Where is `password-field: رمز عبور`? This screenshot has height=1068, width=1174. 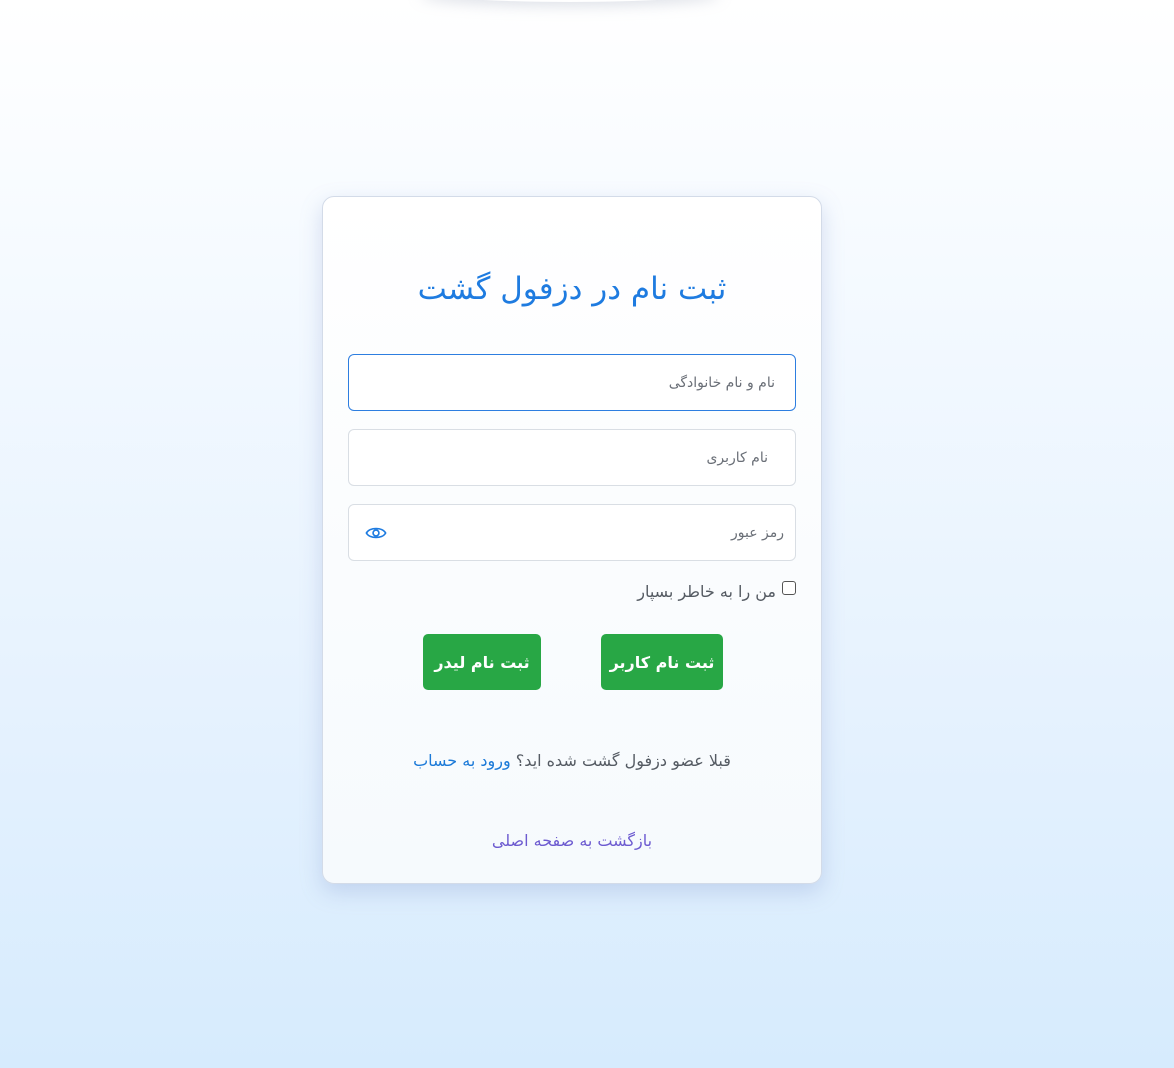
password-field: رمز عبور is located at coordinates (572, 532).